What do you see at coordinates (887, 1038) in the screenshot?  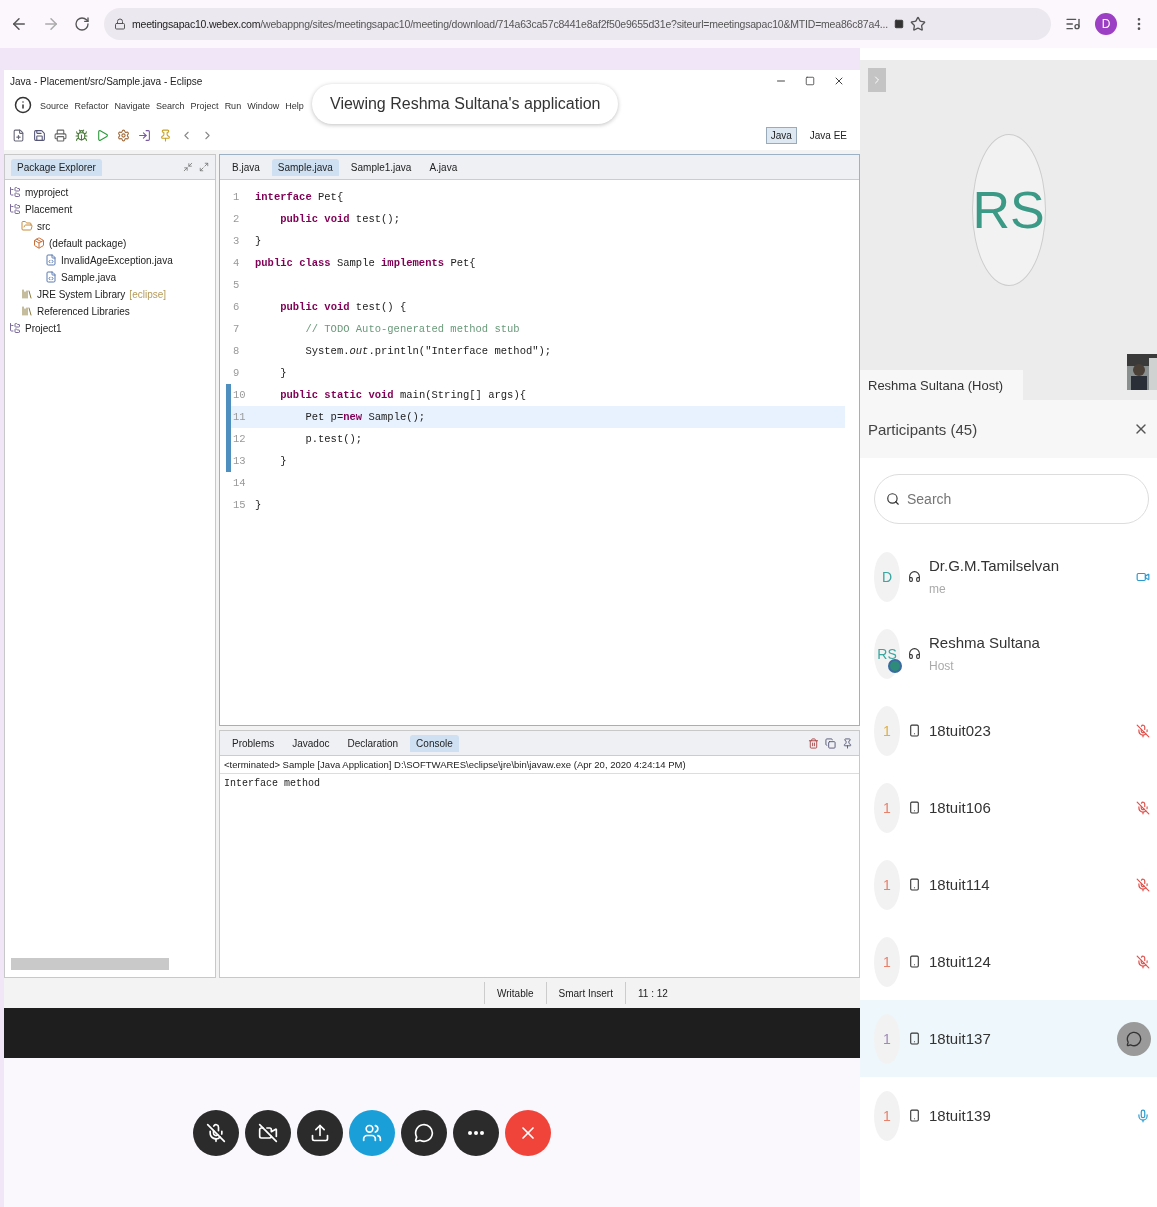 I see `avatar: 1` at bounding box center [887, 1038].